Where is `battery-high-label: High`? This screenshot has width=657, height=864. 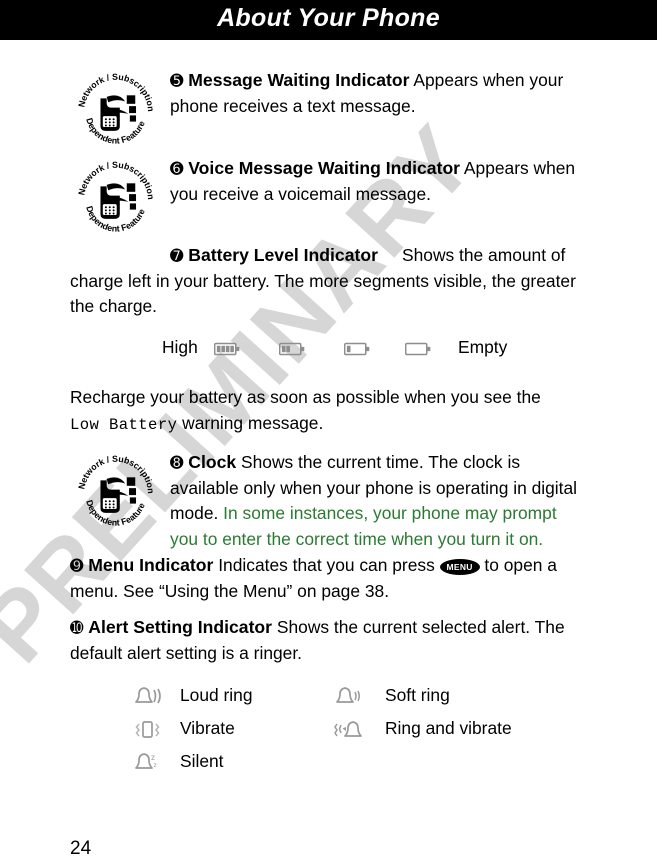
battery-high-label: High is located at coordinates (180, 347).